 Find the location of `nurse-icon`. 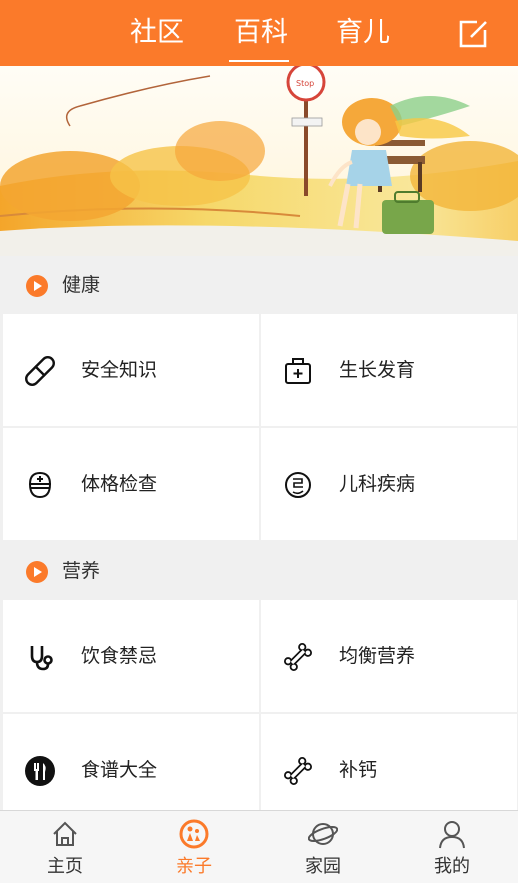

nurse-icon is located at coordinates (40, 485).